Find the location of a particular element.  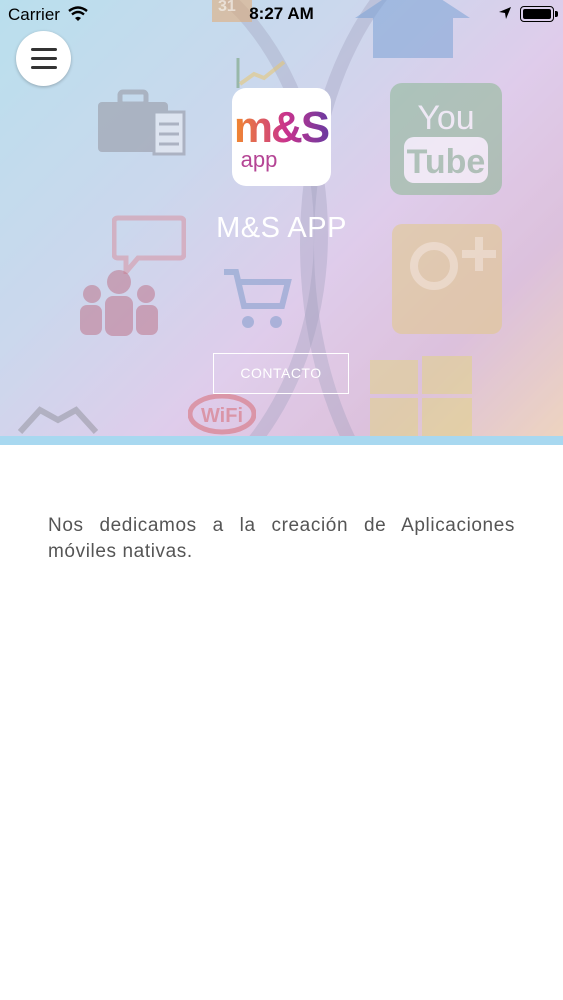

app-logo-mark: m&S app is located at coordinates (282, 137).